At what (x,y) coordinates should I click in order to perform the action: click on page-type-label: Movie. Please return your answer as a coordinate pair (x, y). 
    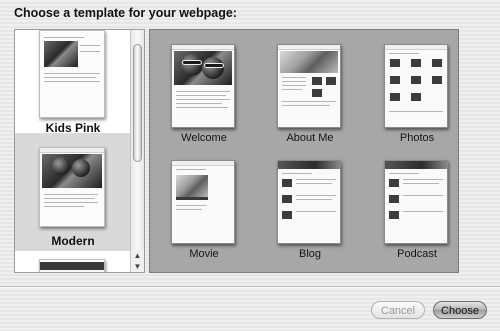
    Looking at the image, I should click on (204, 254).